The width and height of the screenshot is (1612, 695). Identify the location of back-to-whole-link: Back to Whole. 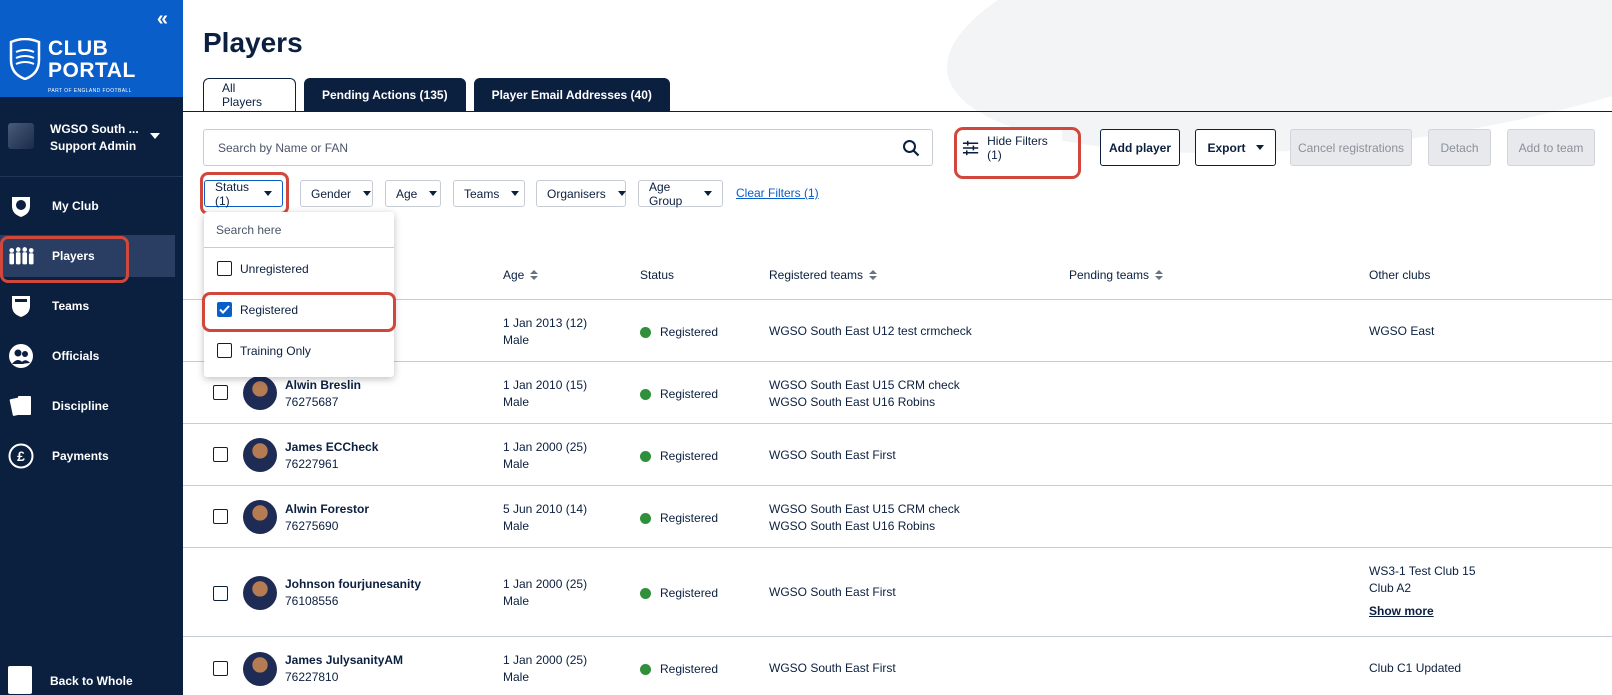
(91, 677).